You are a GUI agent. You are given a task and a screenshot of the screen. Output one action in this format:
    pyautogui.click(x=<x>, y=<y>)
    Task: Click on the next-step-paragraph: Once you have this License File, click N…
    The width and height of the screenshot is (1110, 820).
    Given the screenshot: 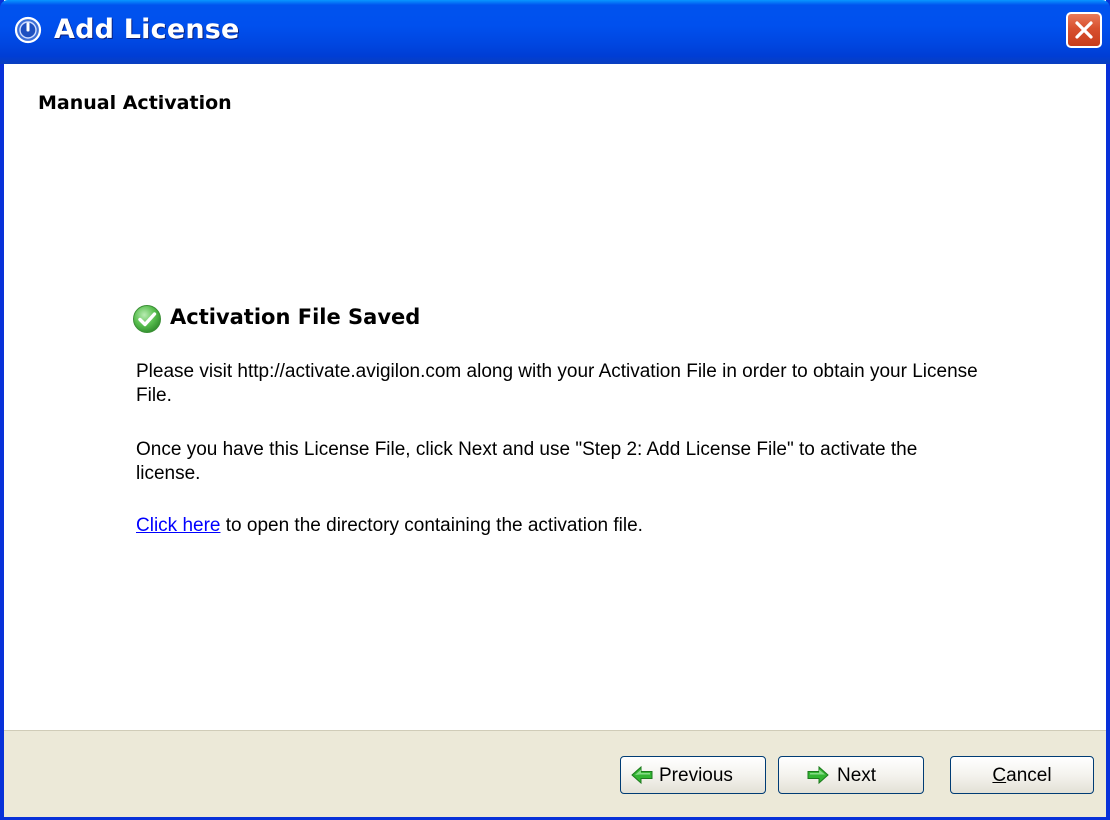 What is the action you would take?
    pyautogui.click(x=527, y=461)
    